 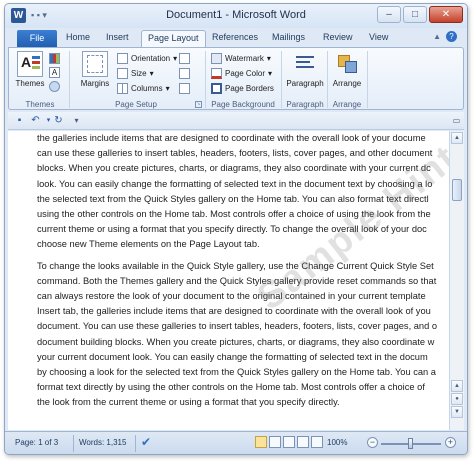 I want to click on zoom-level: 100%, so click(x=337, y=442).